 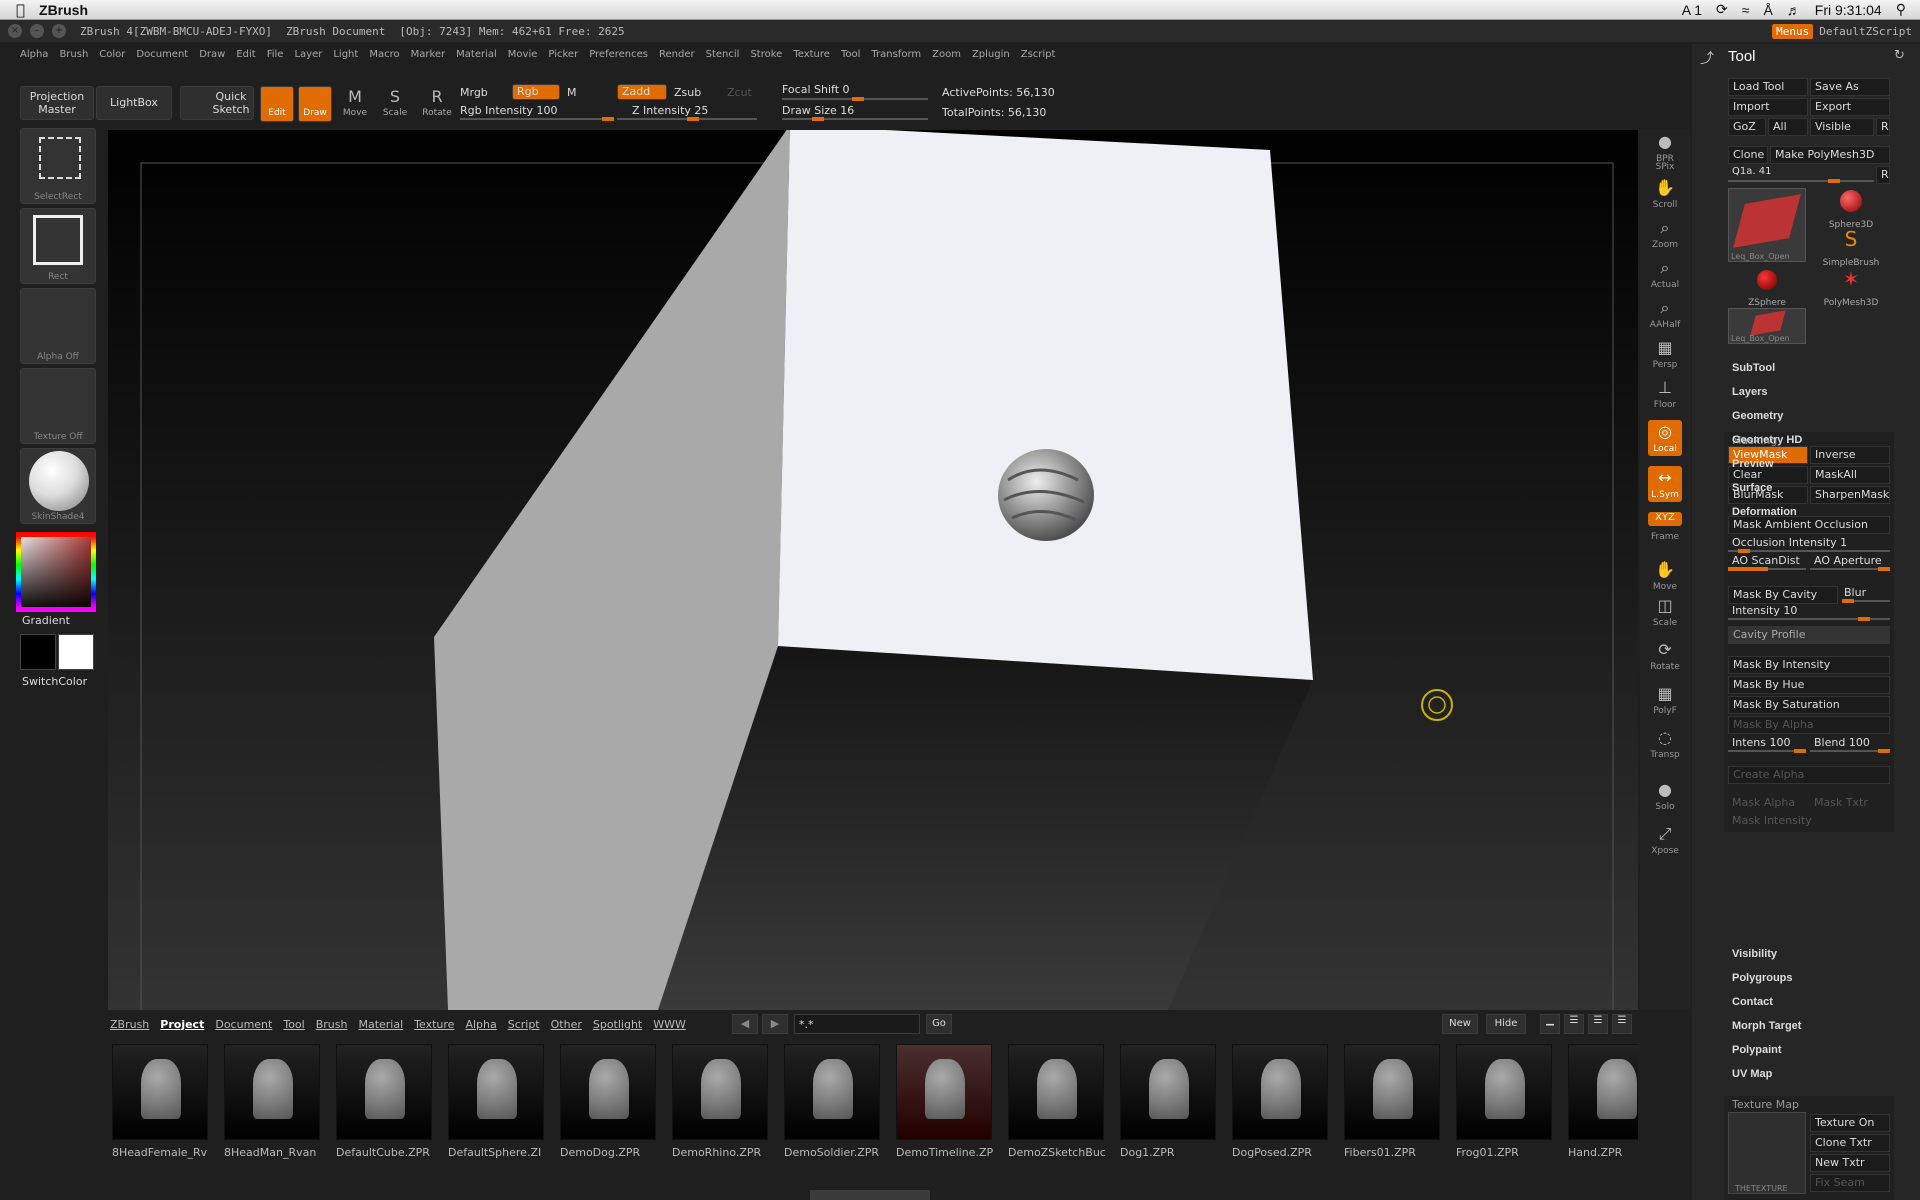 What do you see at coordinates (355, 104) in the screenshot?
I see `move-button: M Move` at bounding box center [355, 104].